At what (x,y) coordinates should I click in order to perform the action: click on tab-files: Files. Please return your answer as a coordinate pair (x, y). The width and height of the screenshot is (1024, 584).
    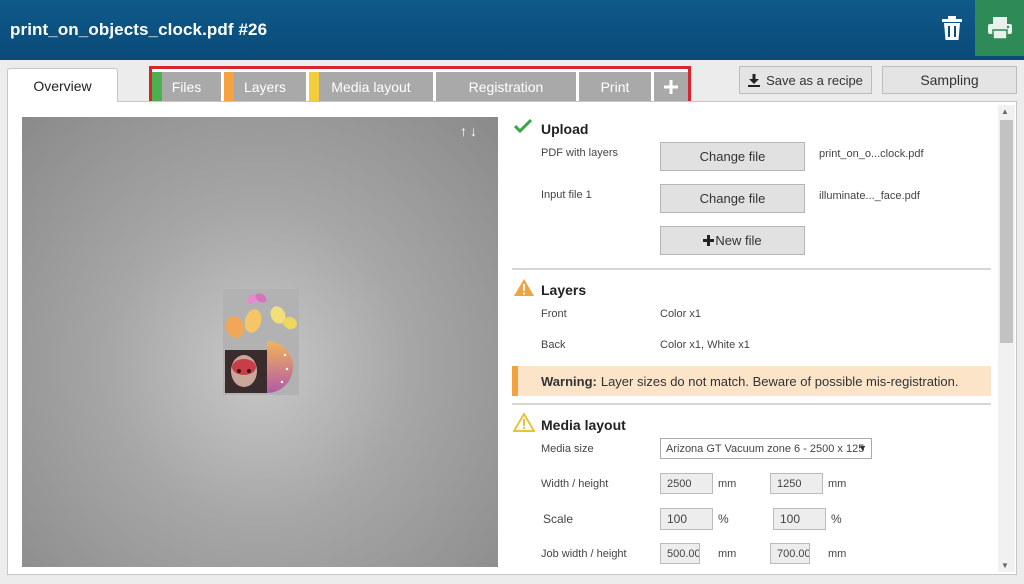
    Looking at the image, I should click on (186, 86).